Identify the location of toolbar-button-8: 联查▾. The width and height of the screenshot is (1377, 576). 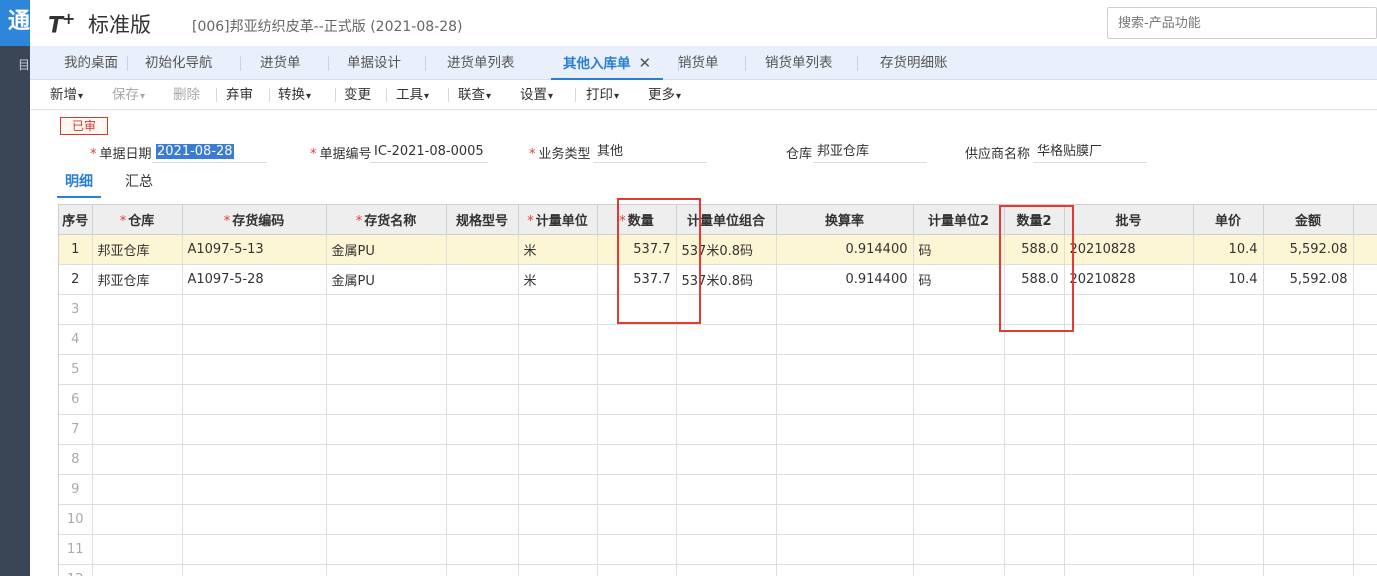
(474, 95).